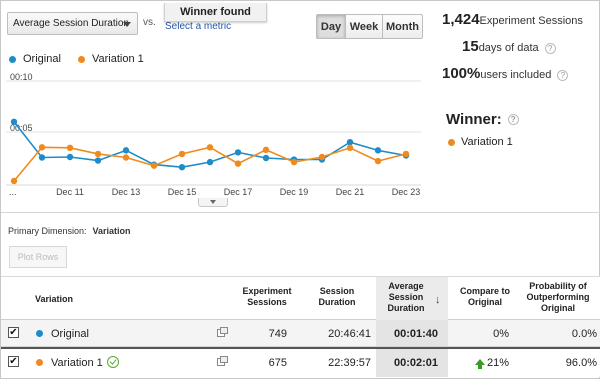  What do you see at coordinates (81, 59) in the screenshot?
I see `legend-dot-variation` at bounding box center [81, 59].